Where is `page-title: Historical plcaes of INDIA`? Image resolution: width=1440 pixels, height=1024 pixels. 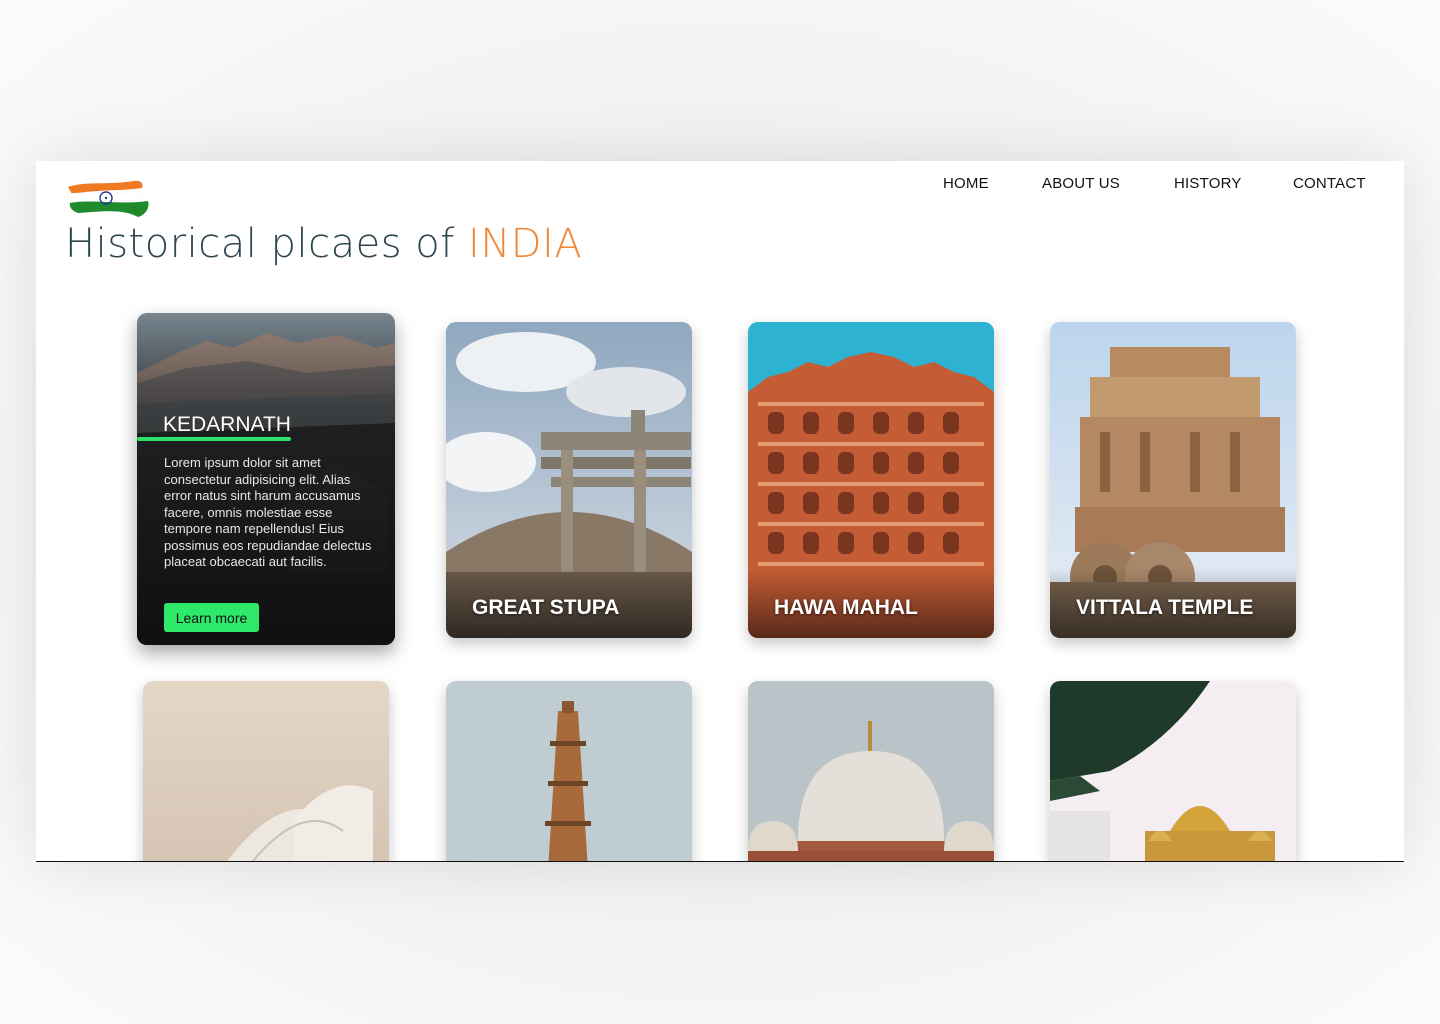
page-title: Historical plcaes of INDIA is located at coordinates (323, 244).